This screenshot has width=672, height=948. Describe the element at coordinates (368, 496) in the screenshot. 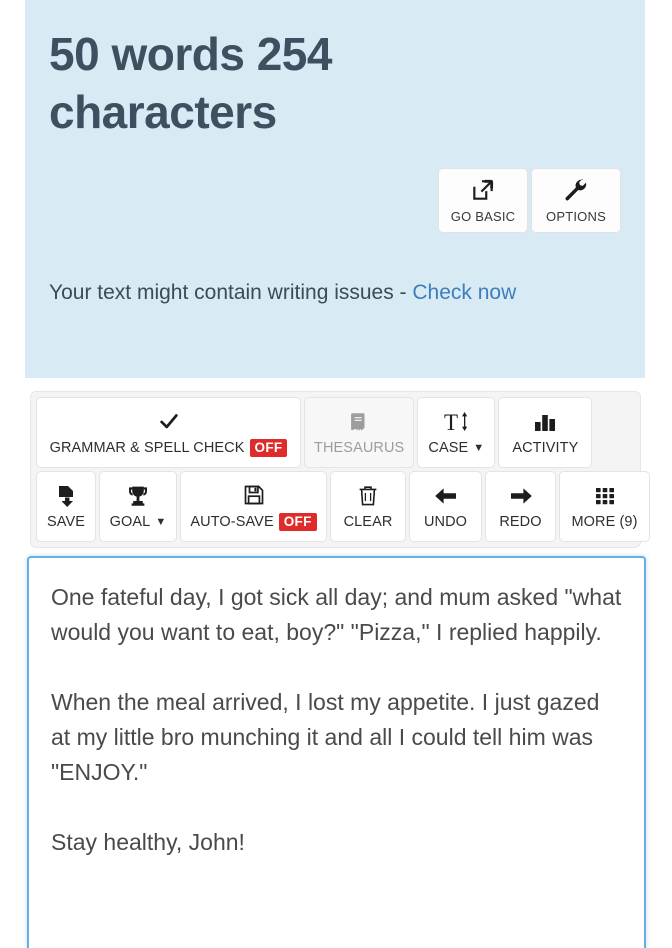

I see `trash-icon` at that location.